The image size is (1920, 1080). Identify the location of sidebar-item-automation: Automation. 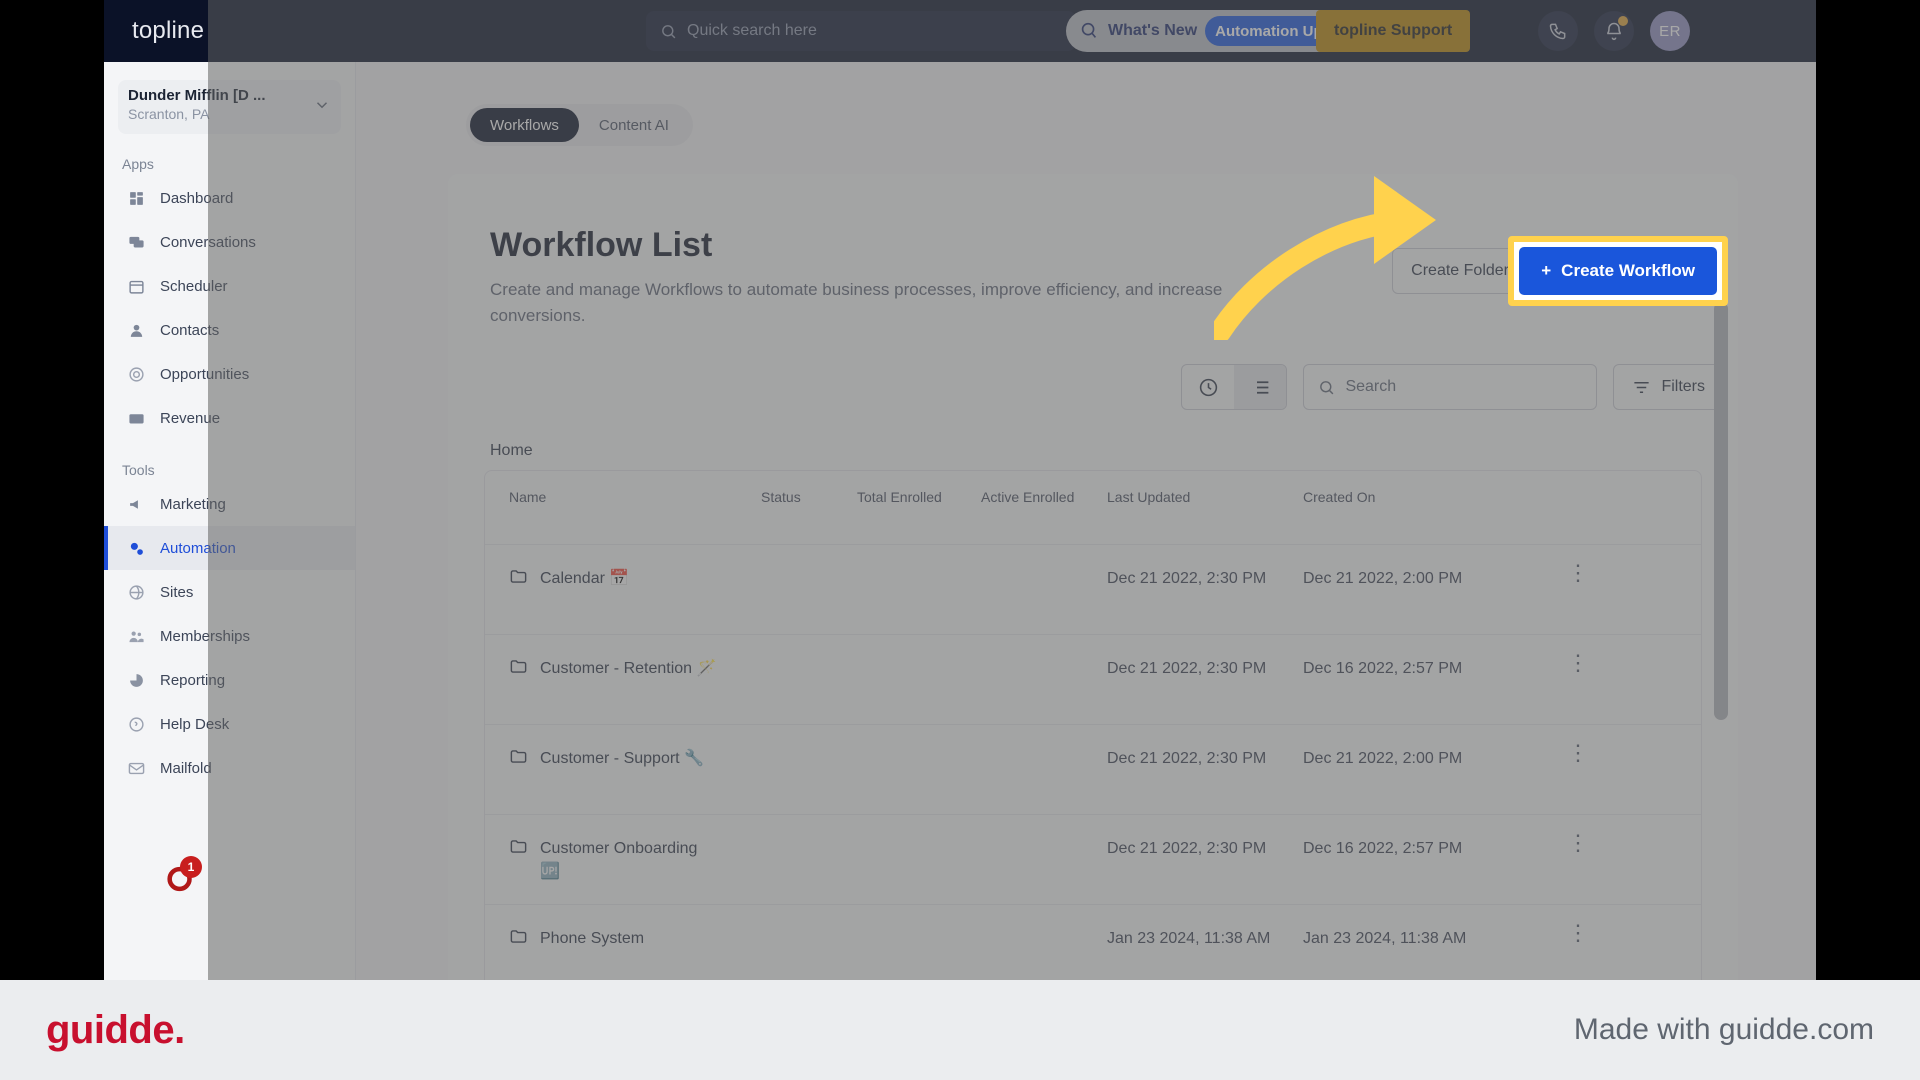
(229, 548).